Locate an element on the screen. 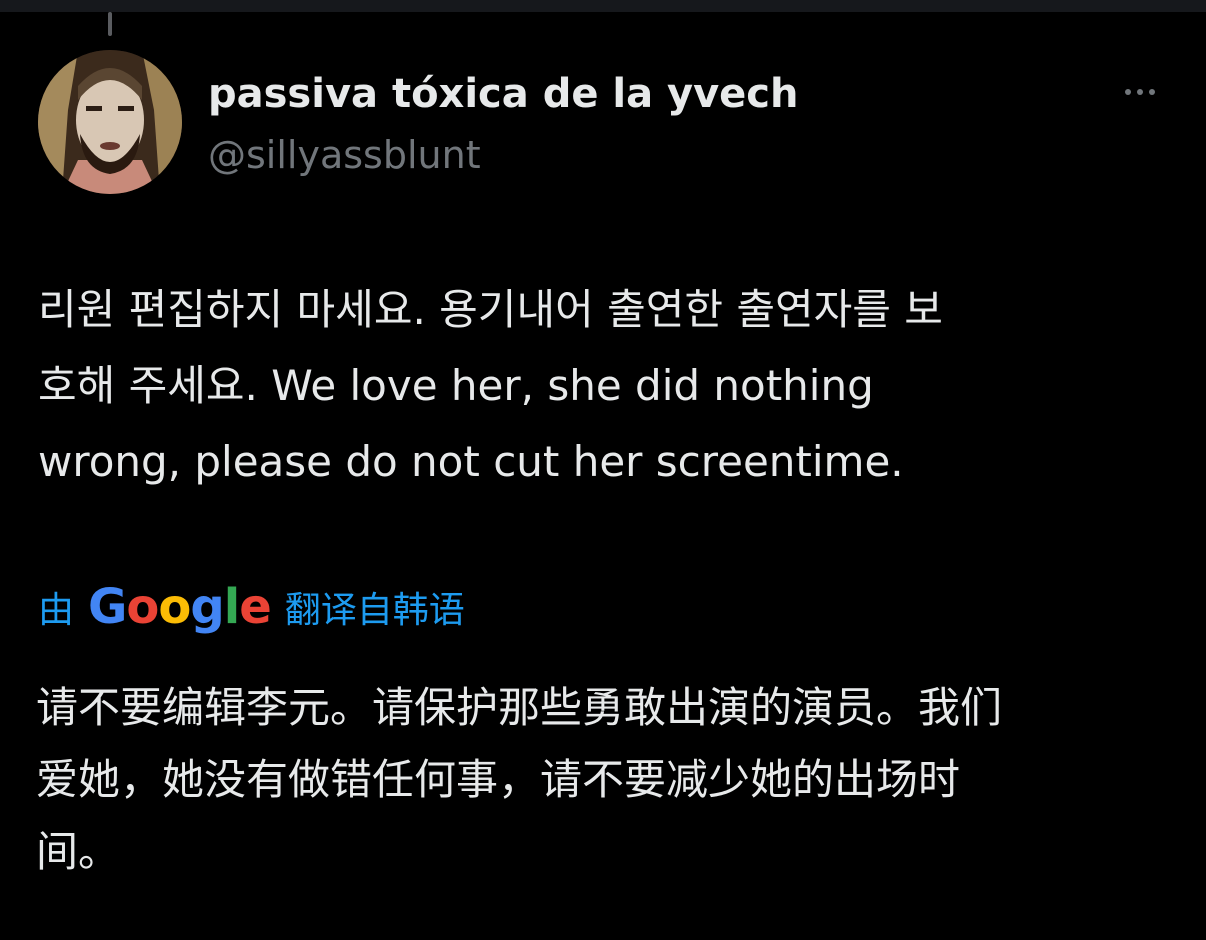 The width and height of the screenshot is (1206, 940). translation-attribution: 由 Google 翻译自韩语 is located at coordinates (251, 607).